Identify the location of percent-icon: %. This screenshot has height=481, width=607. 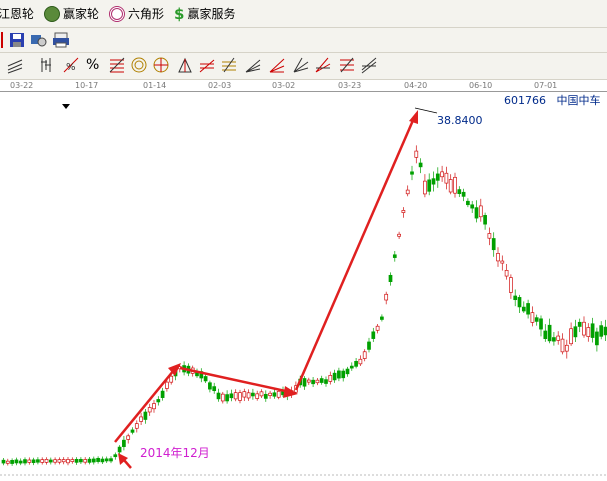
(95, 65).